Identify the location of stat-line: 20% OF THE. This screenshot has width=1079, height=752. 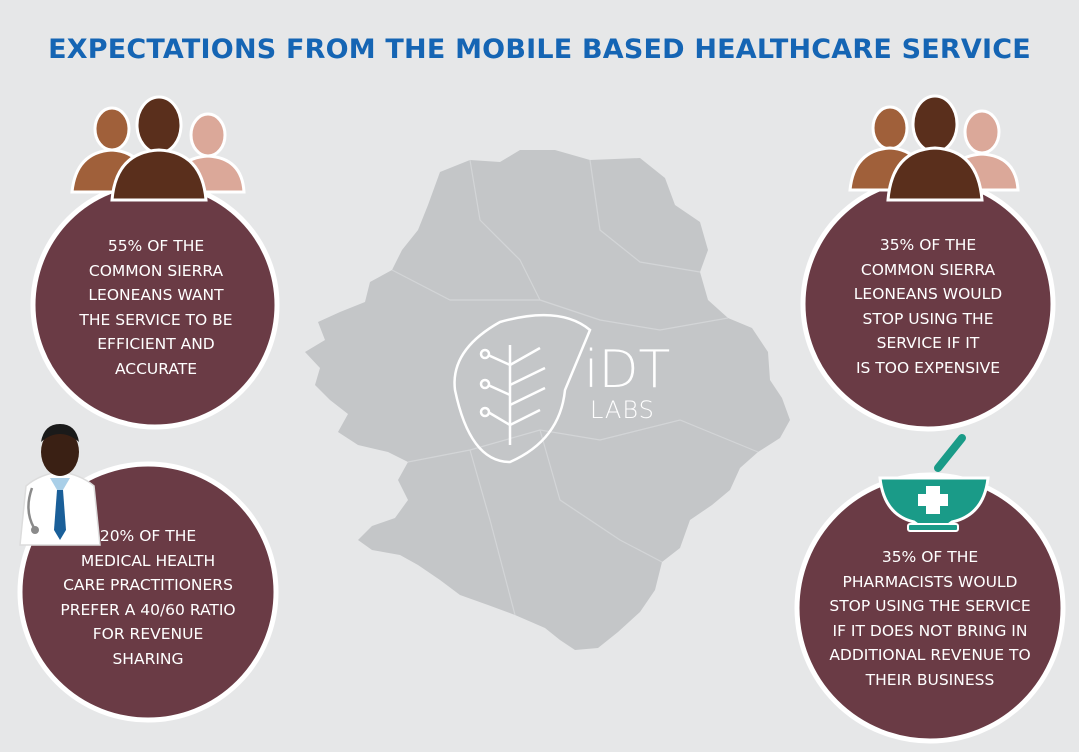
(148, 536).